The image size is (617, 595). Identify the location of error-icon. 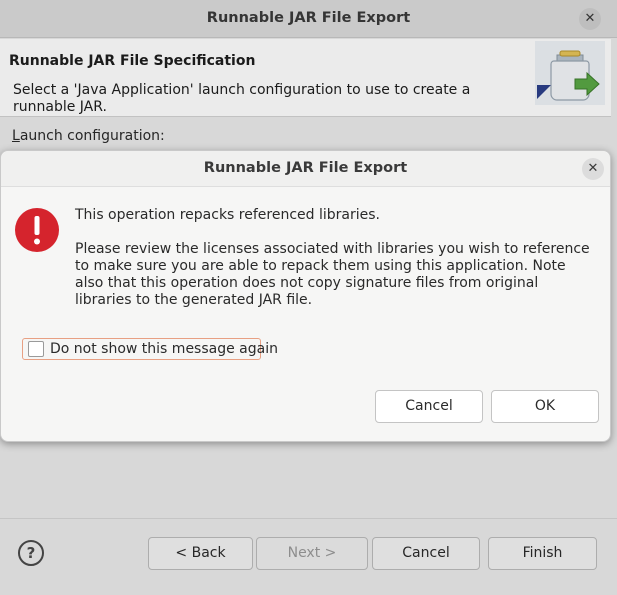
(37, 230).